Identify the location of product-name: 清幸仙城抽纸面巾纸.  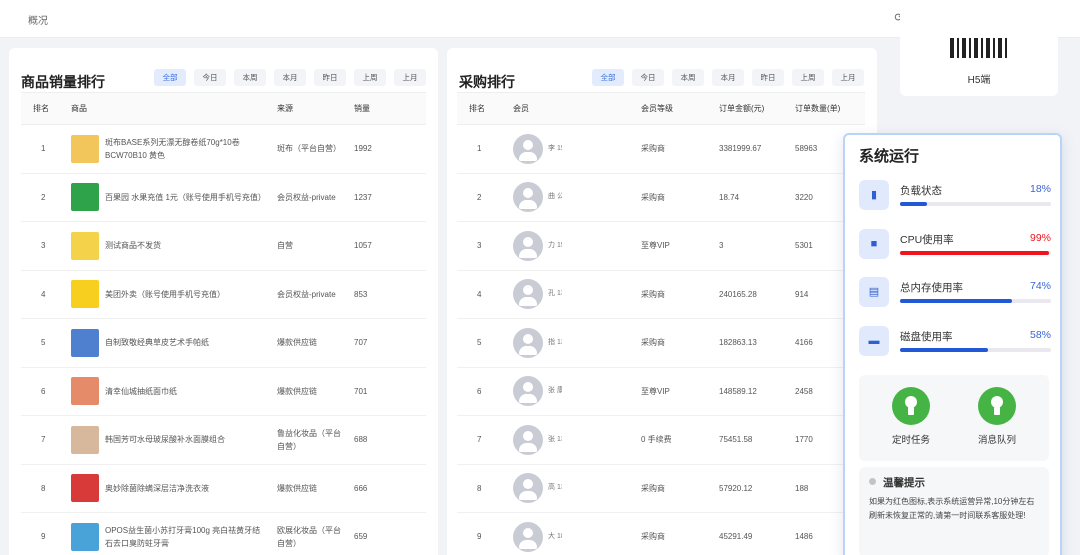
(141, 391).